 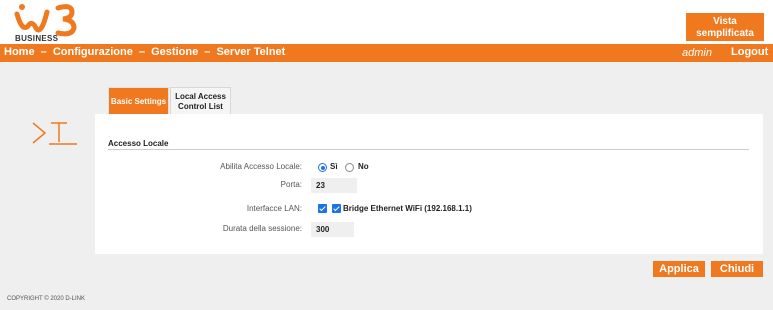 What do you see at coordinates (138, 101) in the screenshot?
I see `tab-basic-settings: Basic Settings` at bounding box center [138, 101].